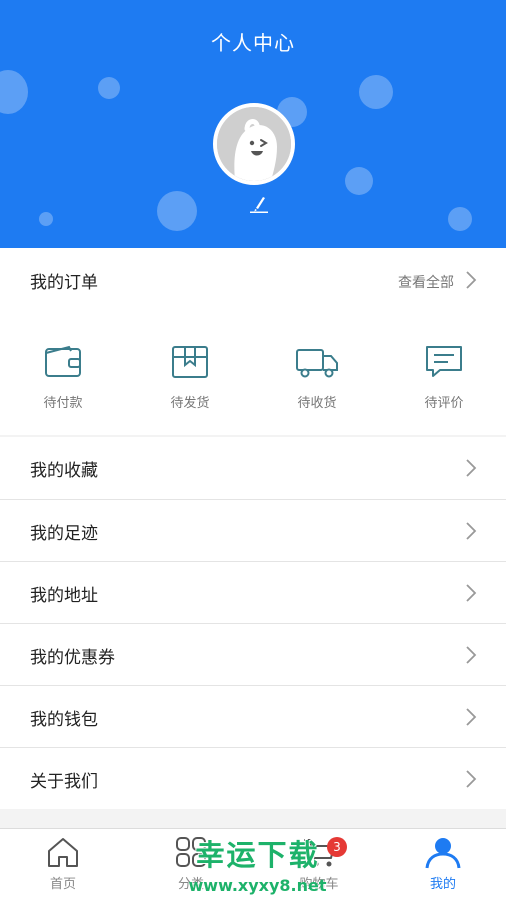  Describe the element at coordinates (191, 852) in the screenshot. I see `grid-icon` at that location.